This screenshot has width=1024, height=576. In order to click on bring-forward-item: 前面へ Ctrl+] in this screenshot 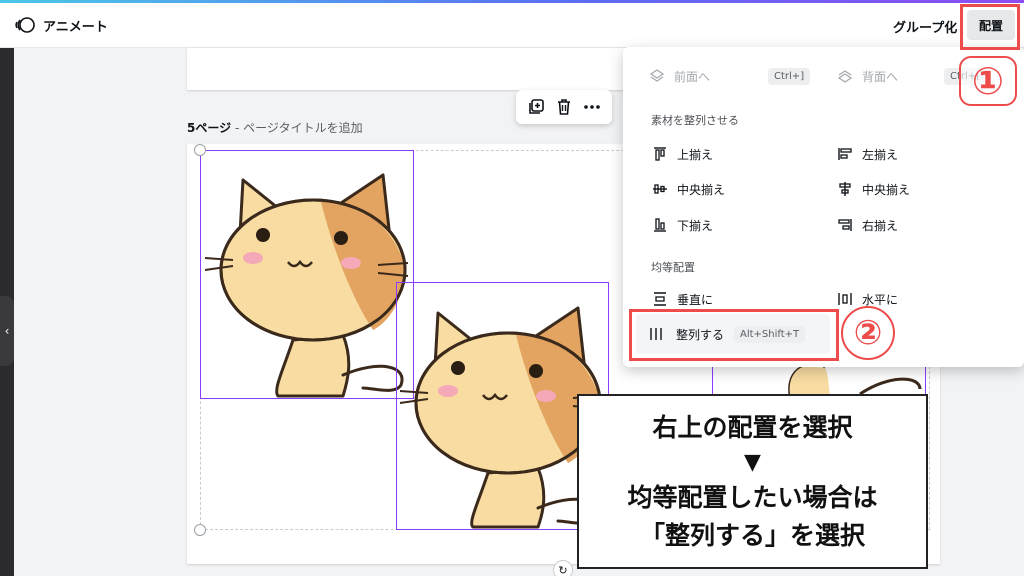, I will do `click(729, 76)`.